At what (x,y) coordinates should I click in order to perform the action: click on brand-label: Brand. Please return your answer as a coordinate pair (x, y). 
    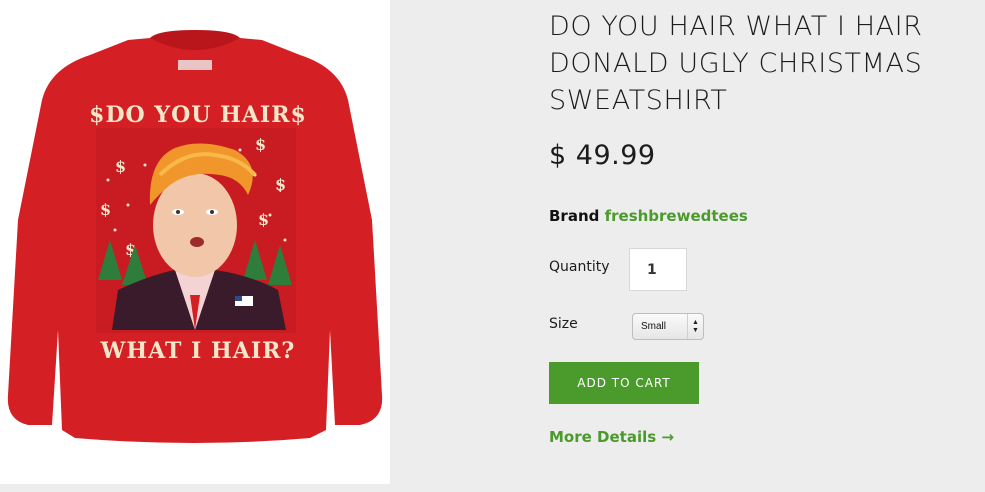
    Looking at the image, I should click on (577, 216).